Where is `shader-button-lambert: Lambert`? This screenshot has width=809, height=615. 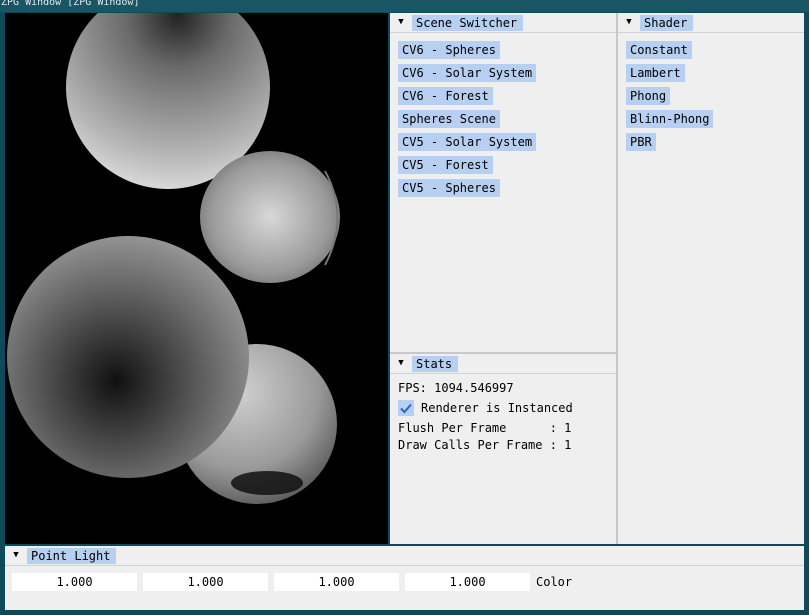 shader-button-lambert: Lambert is located at coordinates (655, 73).